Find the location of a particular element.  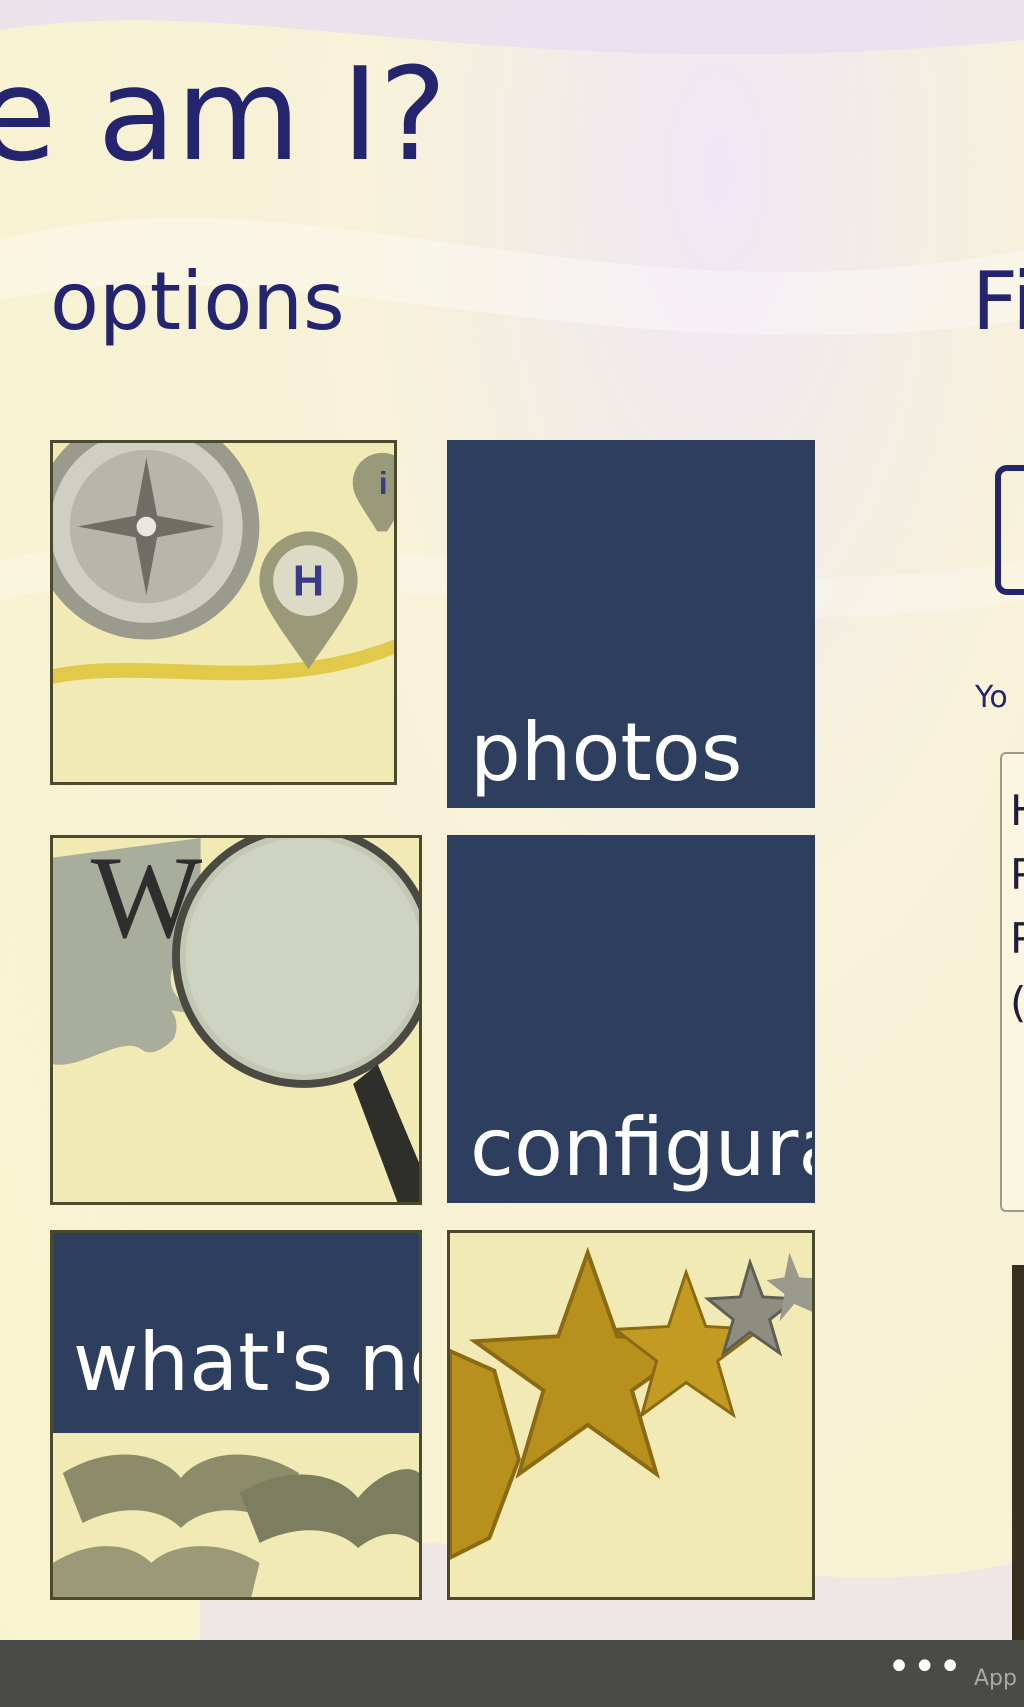

textbox-line: ( is located at coordinates (1017, 1003).